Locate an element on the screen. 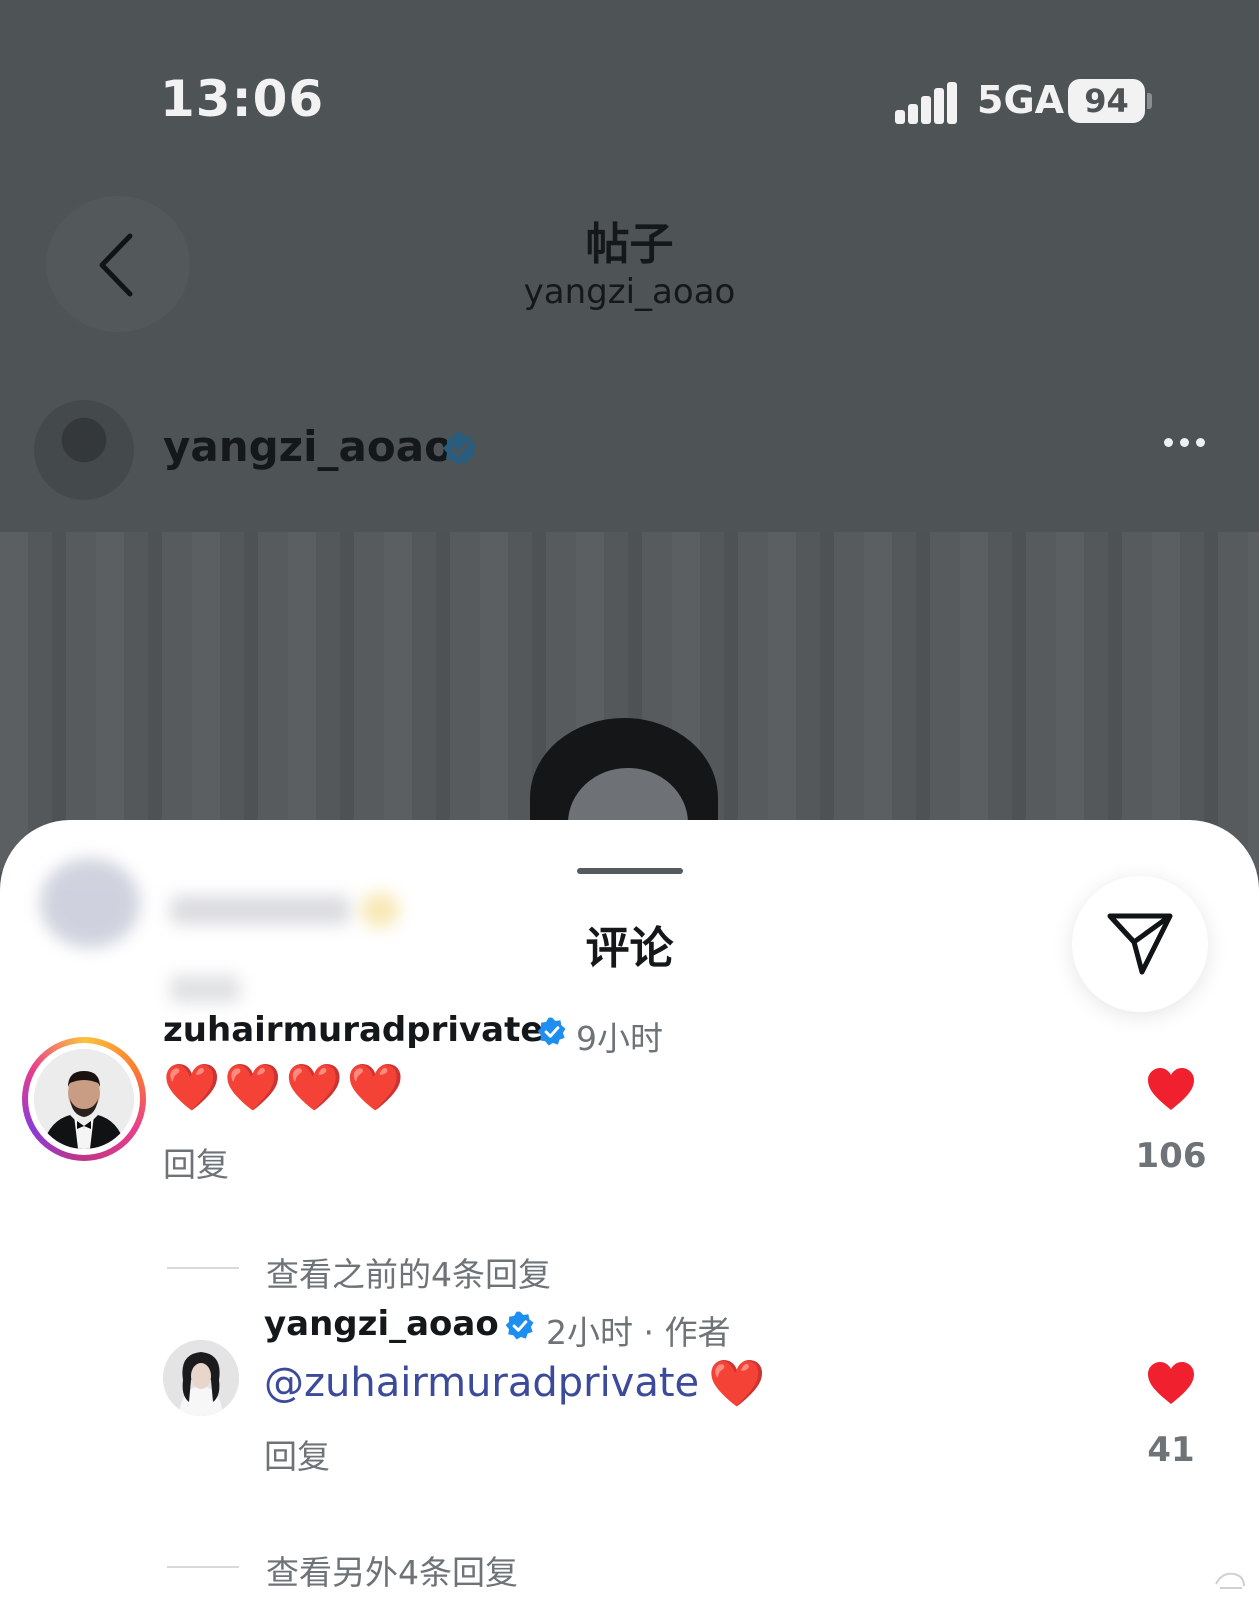 Image resolution: width=1259 pixels, height=1616 pixels. reply-username: yangzi_aoao is located at coordinates (381, 1324).